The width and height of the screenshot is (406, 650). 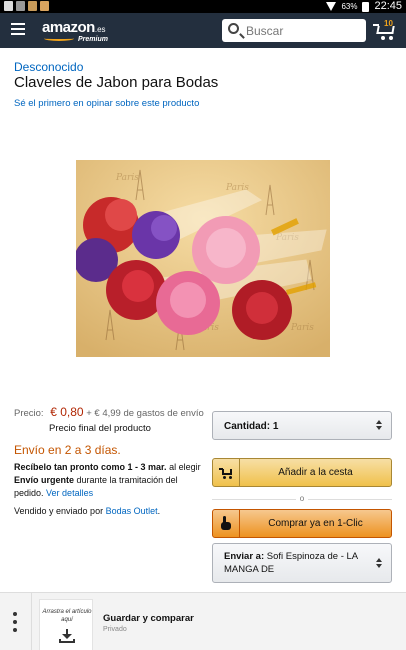 I want to click on more-options-icon, so click(x=15, y=622).